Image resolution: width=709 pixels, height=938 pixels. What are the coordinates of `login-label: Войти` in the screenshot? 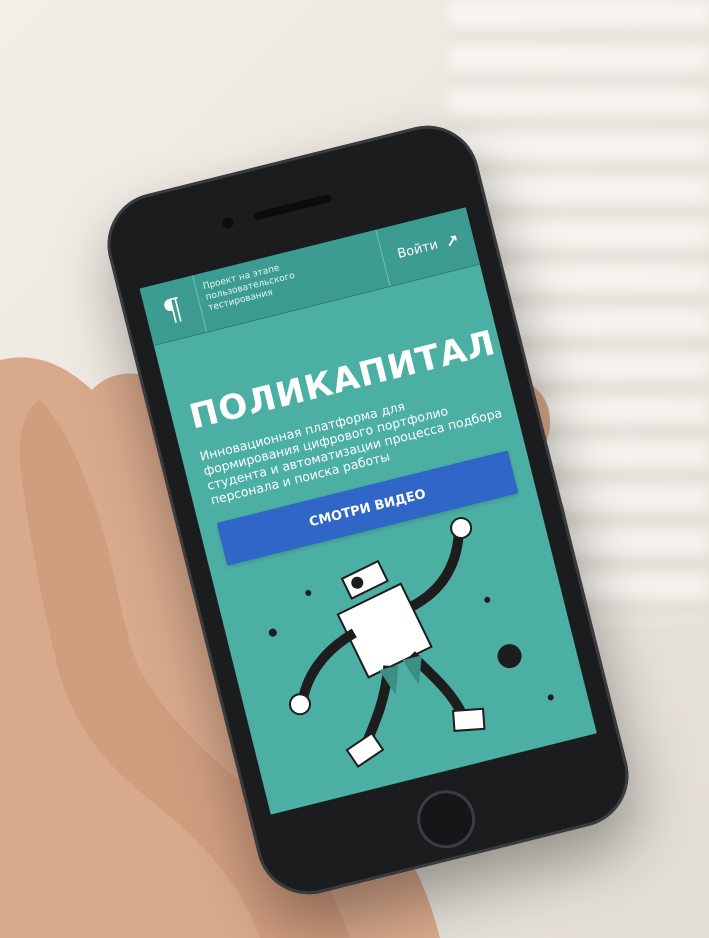 It's located at (417, 249).